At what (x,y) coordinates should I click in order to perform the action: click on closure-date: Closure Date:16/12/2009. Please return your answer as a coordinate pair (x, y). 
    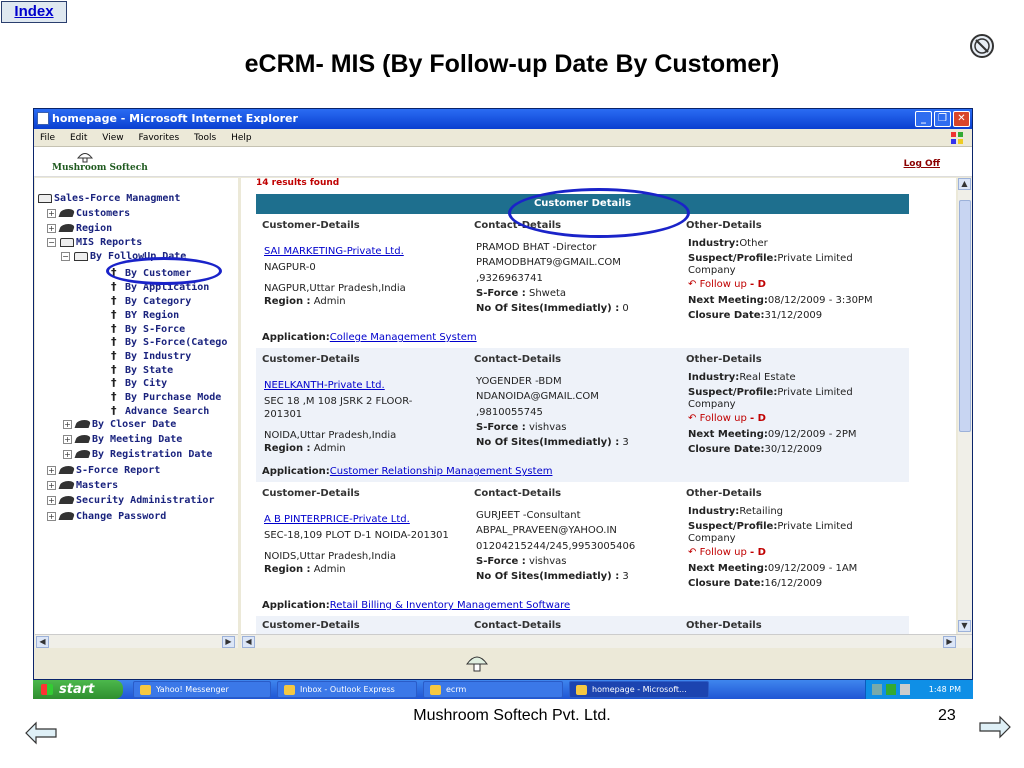
    Looking at the image, I should click on (755, 583).